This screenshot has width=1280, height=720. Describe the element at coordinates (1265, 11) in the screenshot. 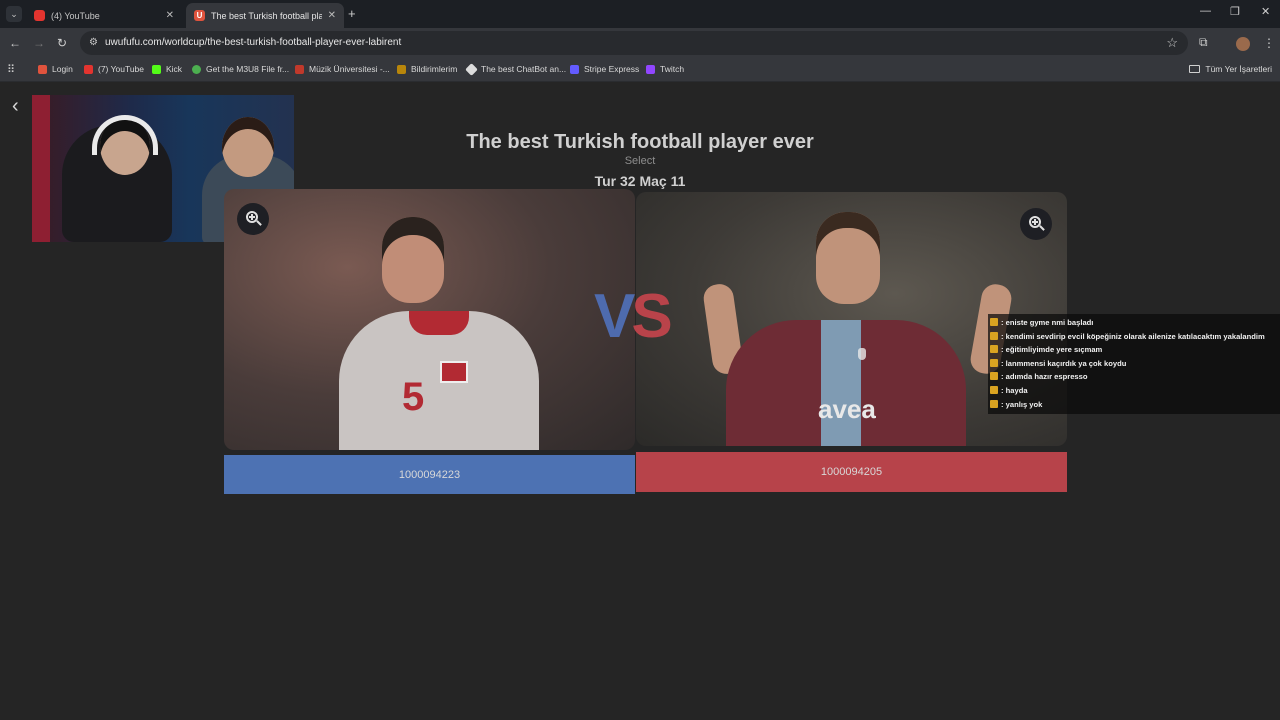

I see `close-window-icon: ✕` at that location.